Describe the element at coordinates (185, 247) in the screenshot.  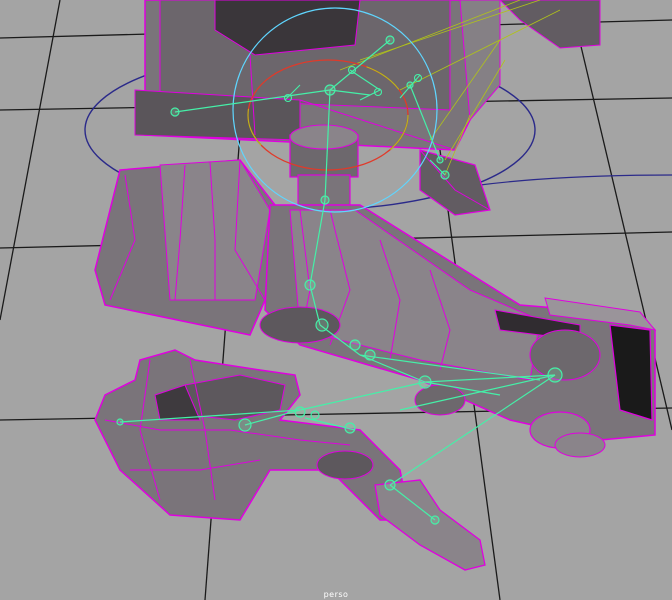
I see `thigh-mesh` at that location.